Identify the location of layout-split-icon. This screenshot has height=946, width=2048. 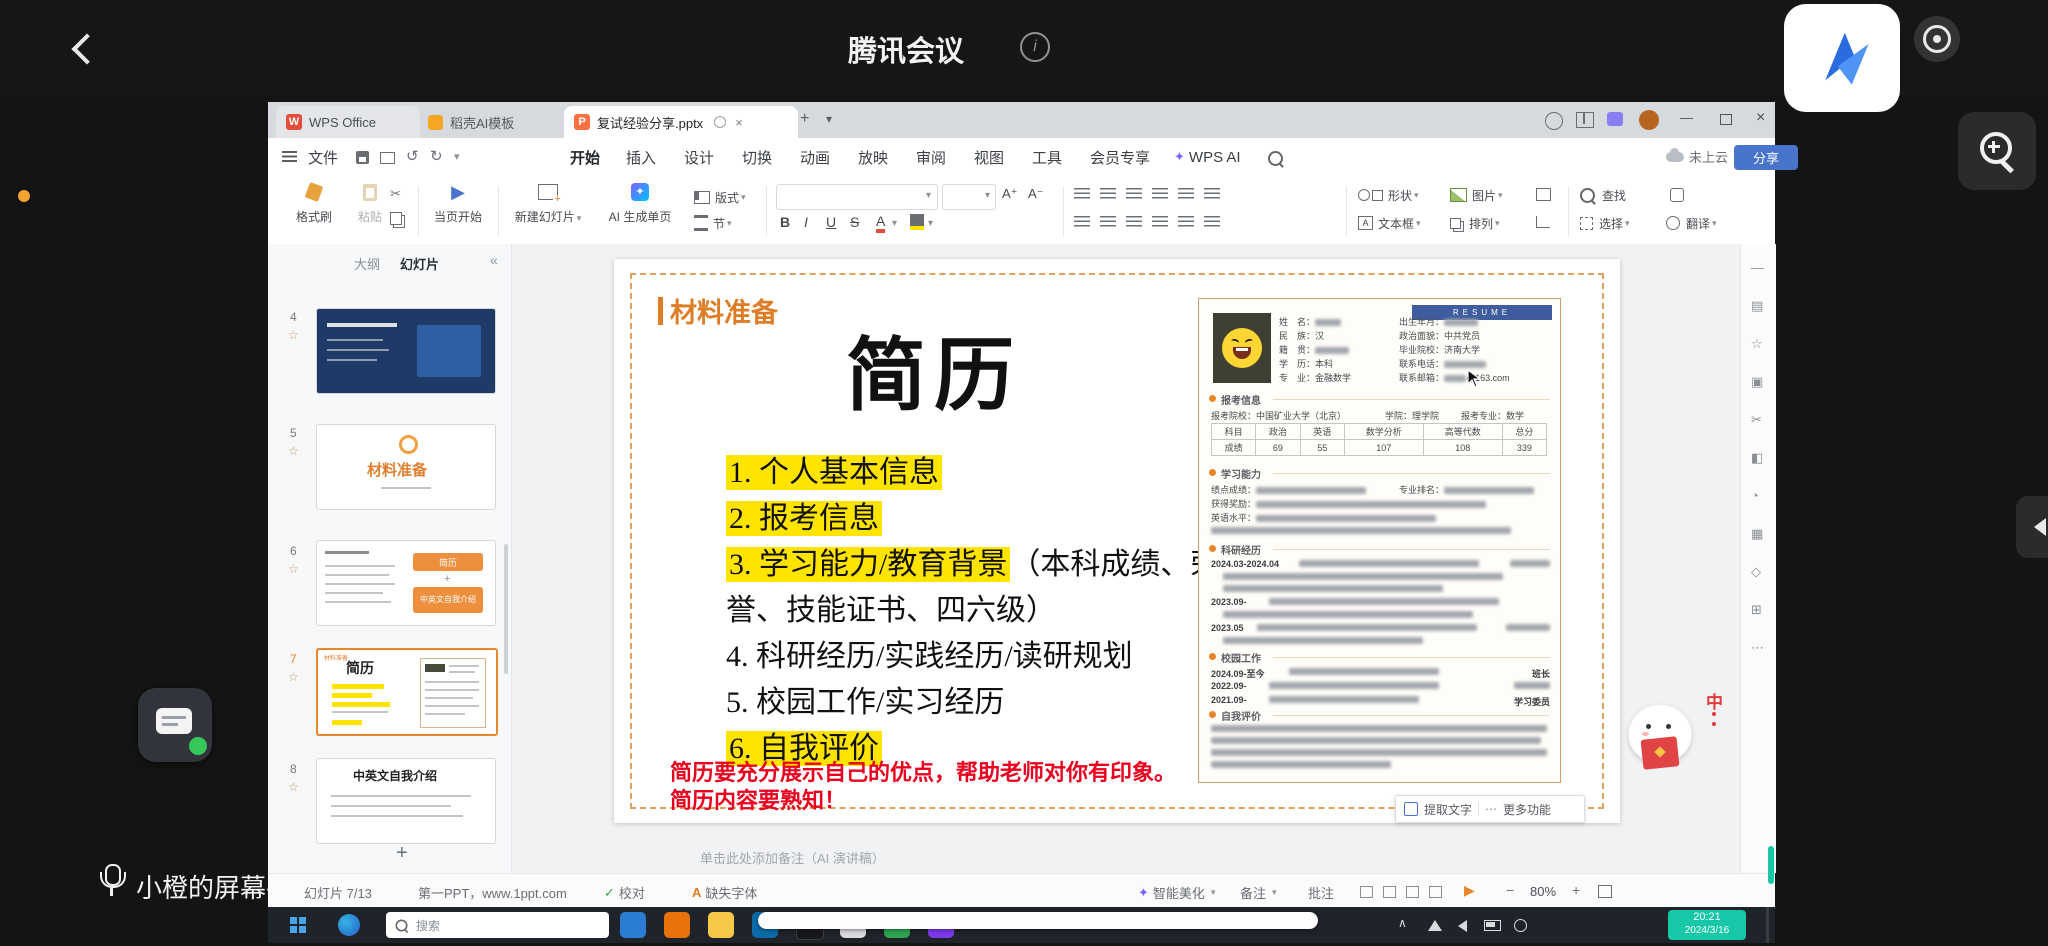
(1585, 120).